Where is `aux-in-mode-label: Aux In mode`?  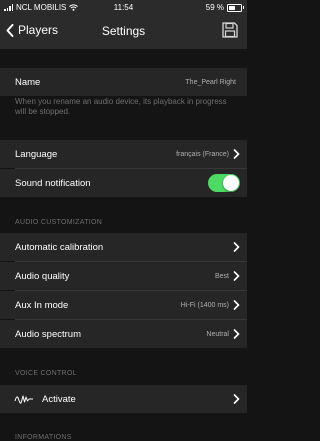
aux-in-mode-label: Aux In mode is located at coordinates (42, 305).